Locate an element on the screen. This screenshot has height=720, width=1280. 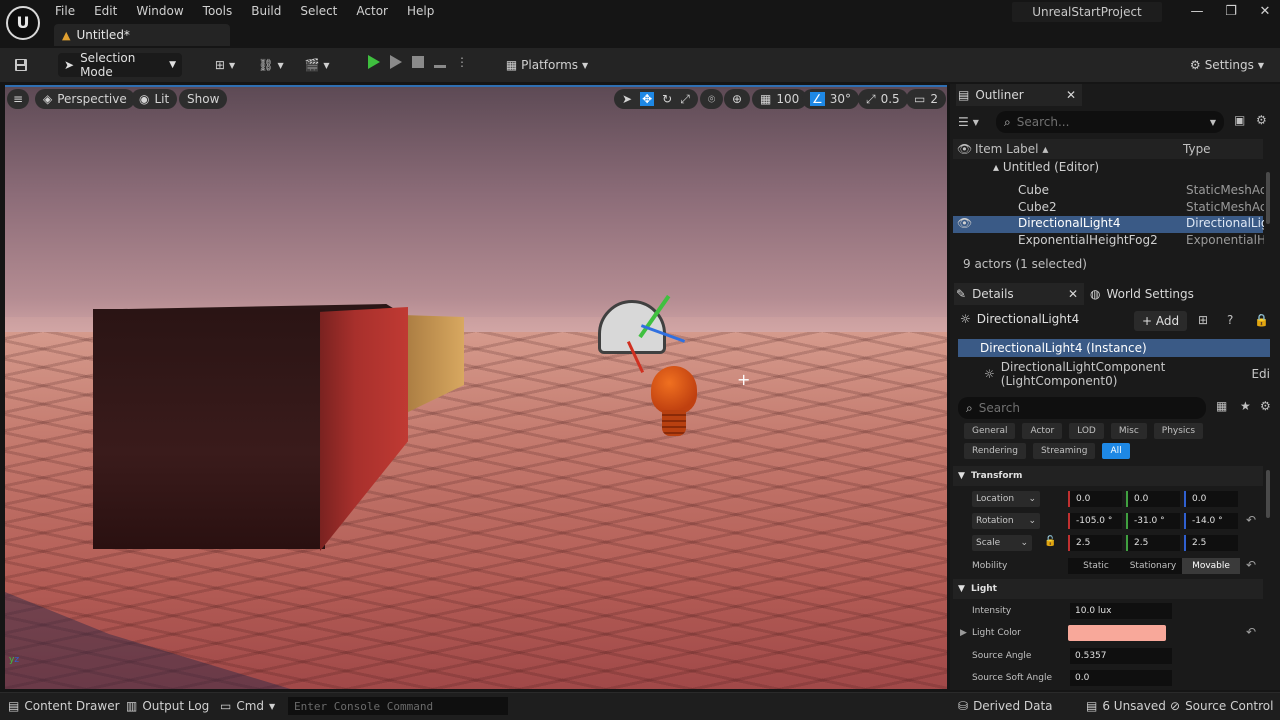
settings-icon: ⚙ is located at coordinates (1265, 406).